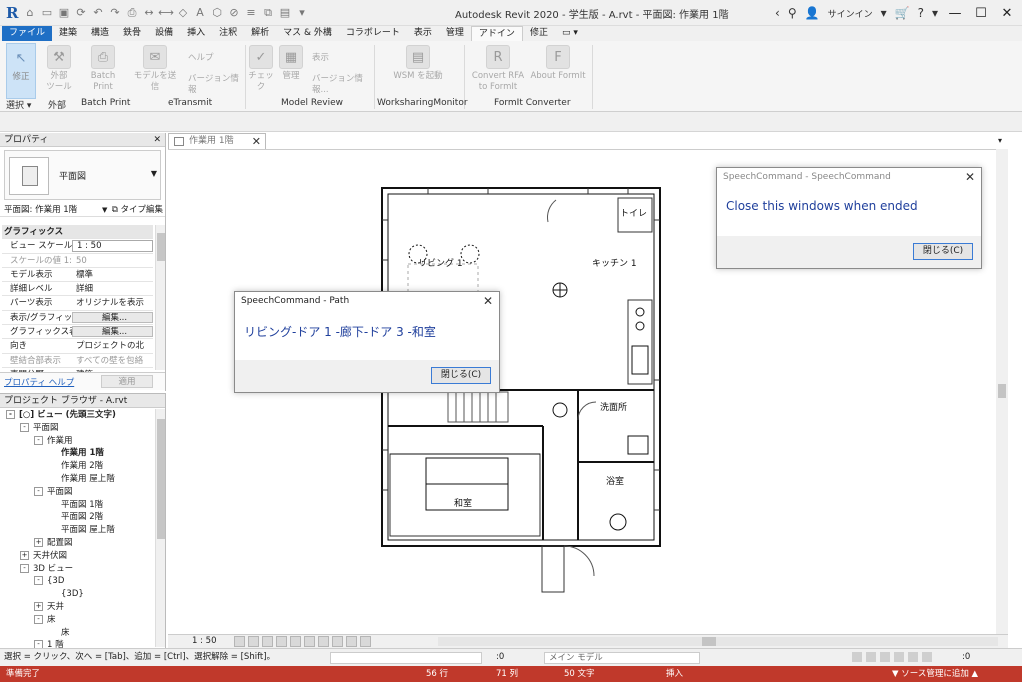  What do you see at coordinates (166, 13) in the screenshot?
I see `dimension-icon: ⟷` at bounding box center [166, 13].